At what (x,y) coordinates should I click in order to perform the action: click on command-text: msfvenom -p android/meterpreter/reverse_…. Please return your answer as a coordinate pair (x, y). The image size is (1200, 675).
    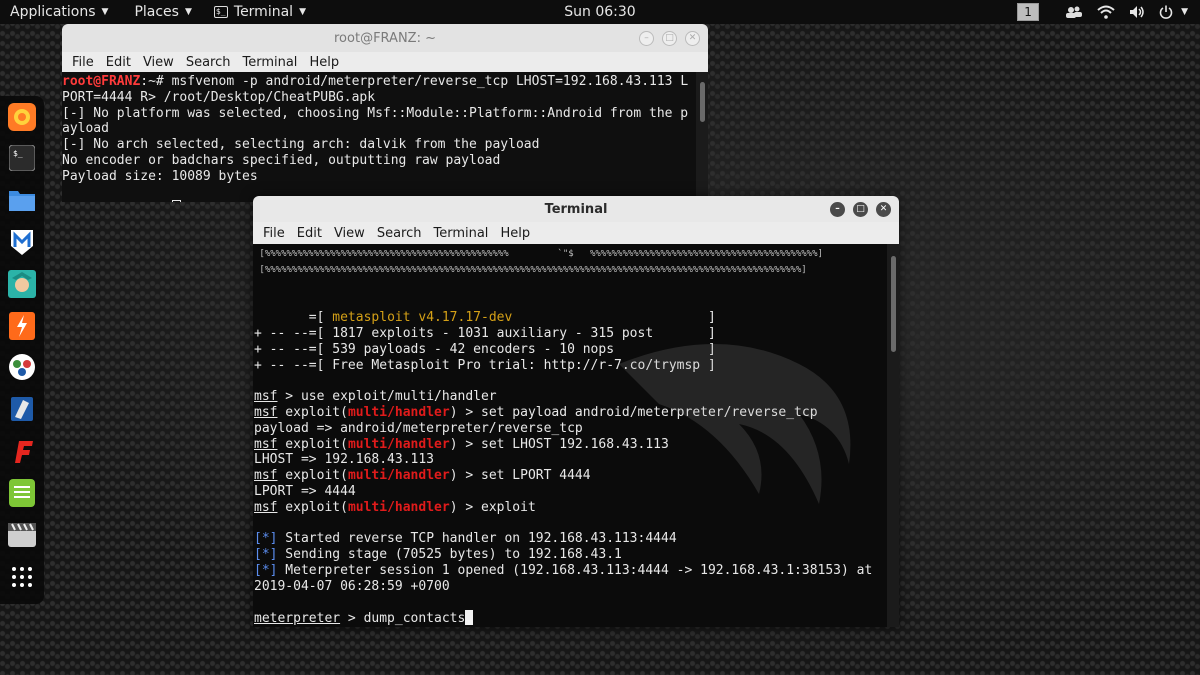
    Looking at the image, I should click on (430, 81).